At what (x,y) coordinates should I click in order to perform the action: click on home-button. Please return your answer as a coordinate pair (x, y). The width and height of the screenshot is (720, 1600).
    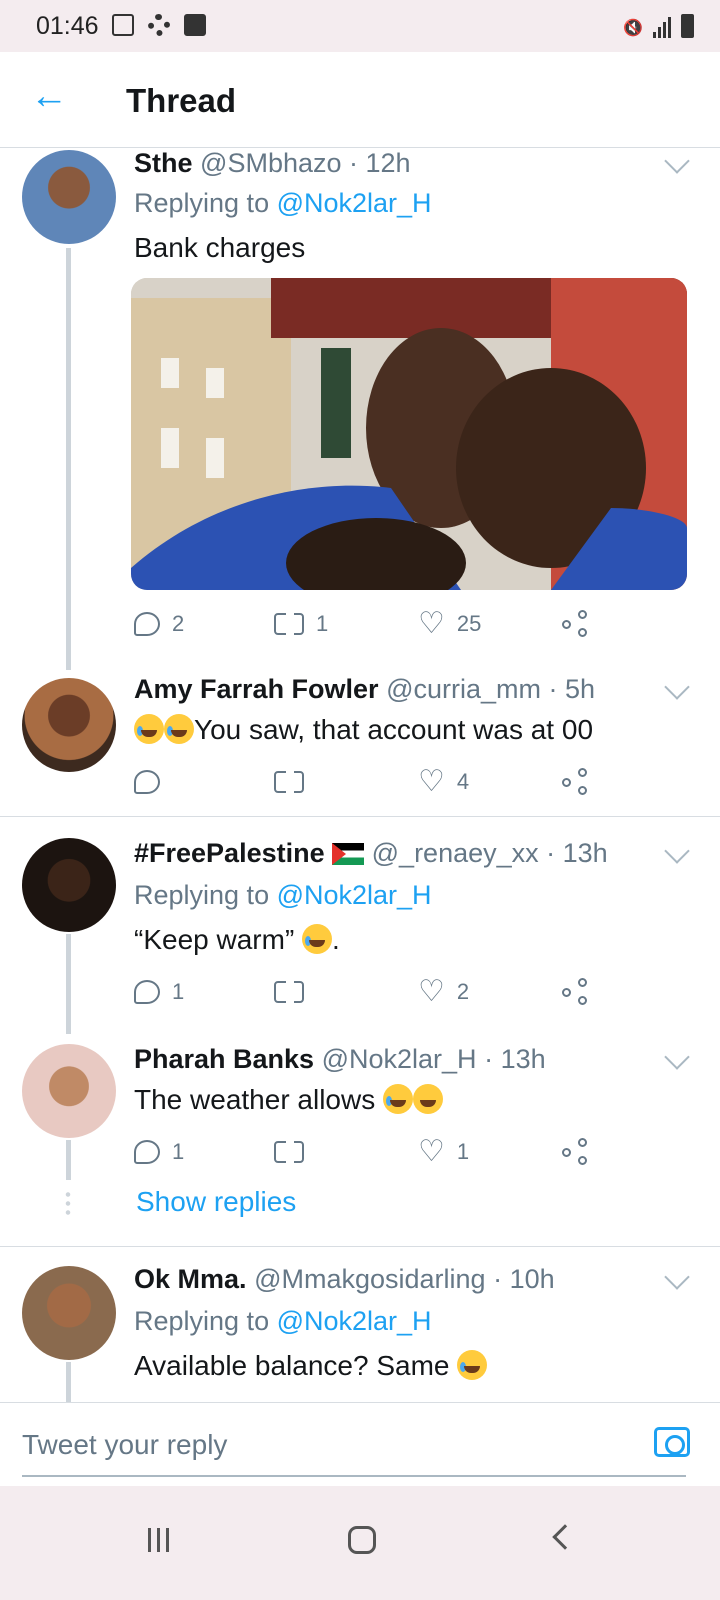
    Looking at the image, I should click on (362, 1540).